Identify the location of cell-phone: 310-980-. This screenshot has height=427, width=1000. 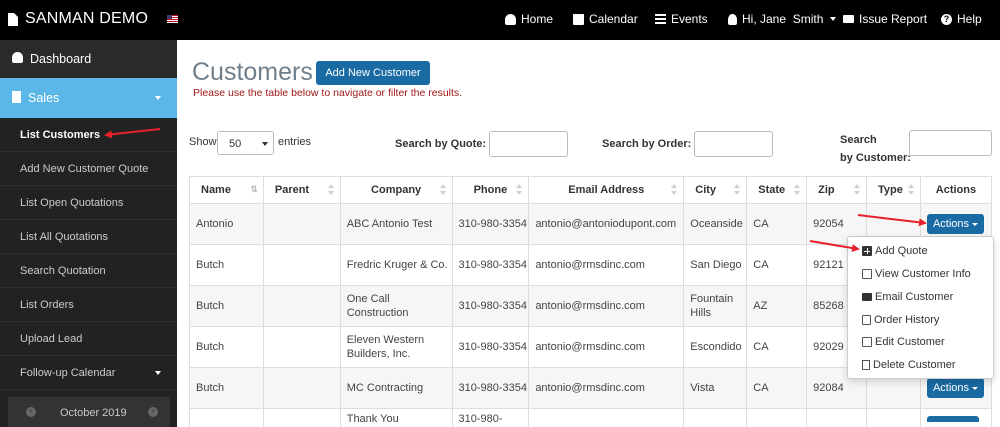
(490, 417).